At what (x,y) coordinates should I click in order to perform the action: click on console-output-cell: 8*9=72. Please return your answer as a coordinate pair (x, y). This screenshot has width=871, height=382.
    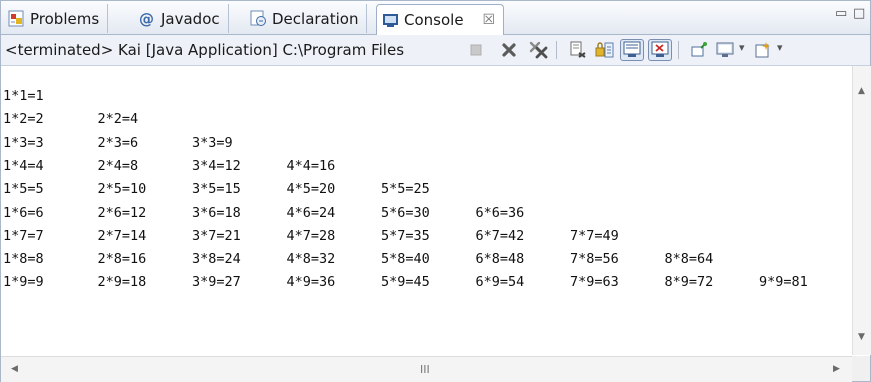
    Looking at the image, I should click on (689, 282).